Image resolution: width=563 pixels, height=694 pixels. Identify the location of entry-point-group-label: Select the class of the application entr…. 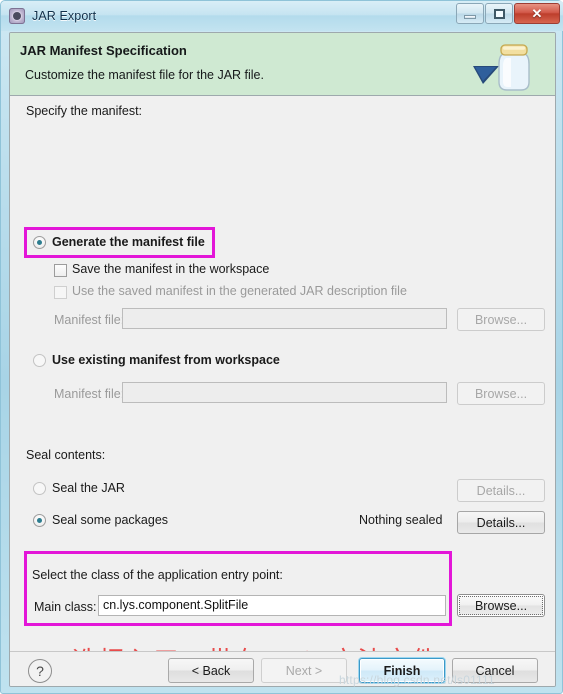
(157, 575).